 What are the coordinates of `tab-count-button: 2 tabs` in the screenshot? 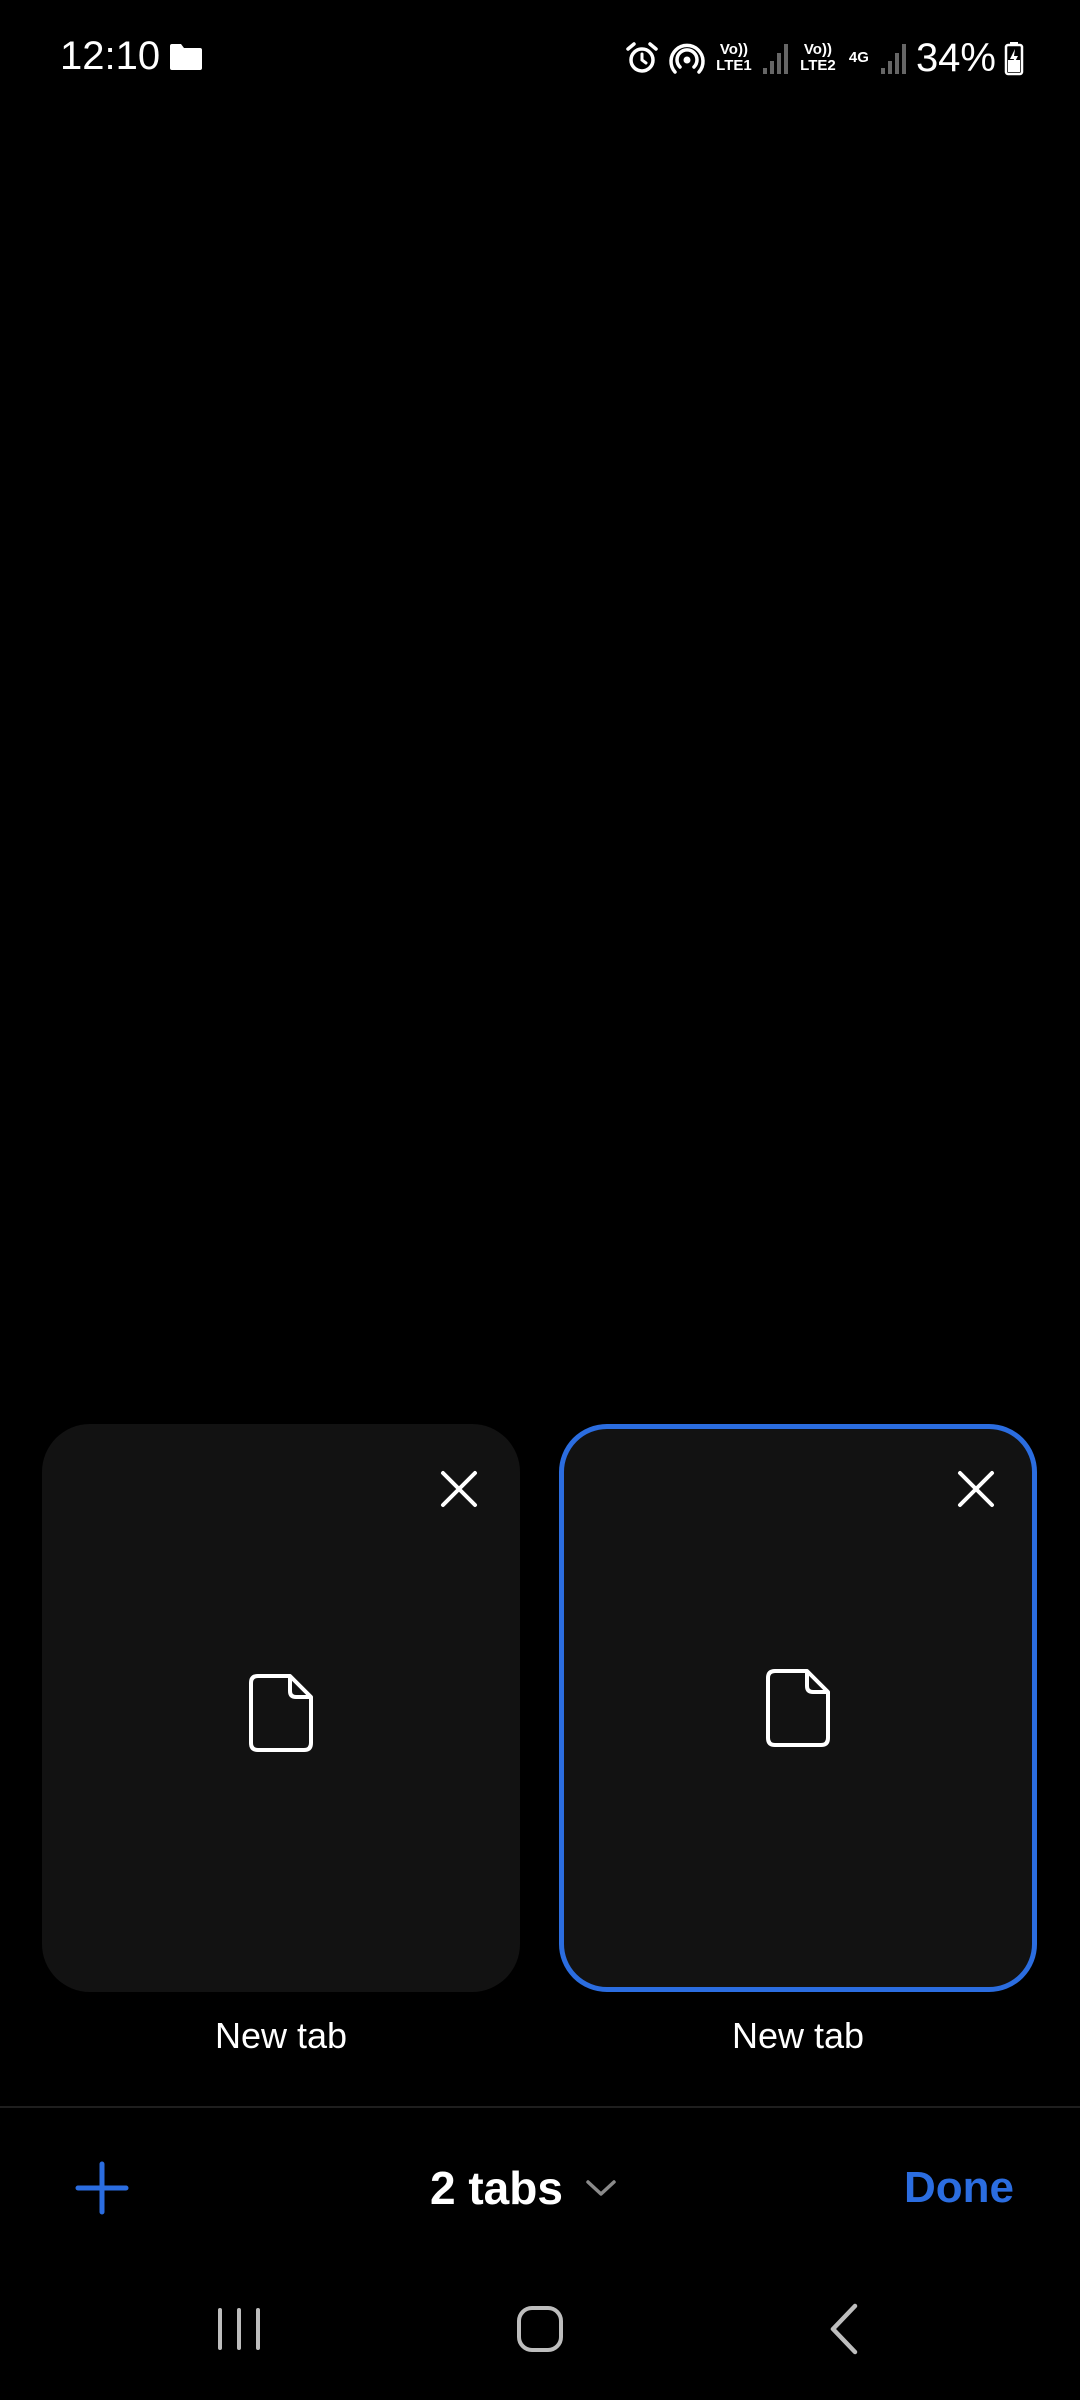 It's located at (523, 2188).